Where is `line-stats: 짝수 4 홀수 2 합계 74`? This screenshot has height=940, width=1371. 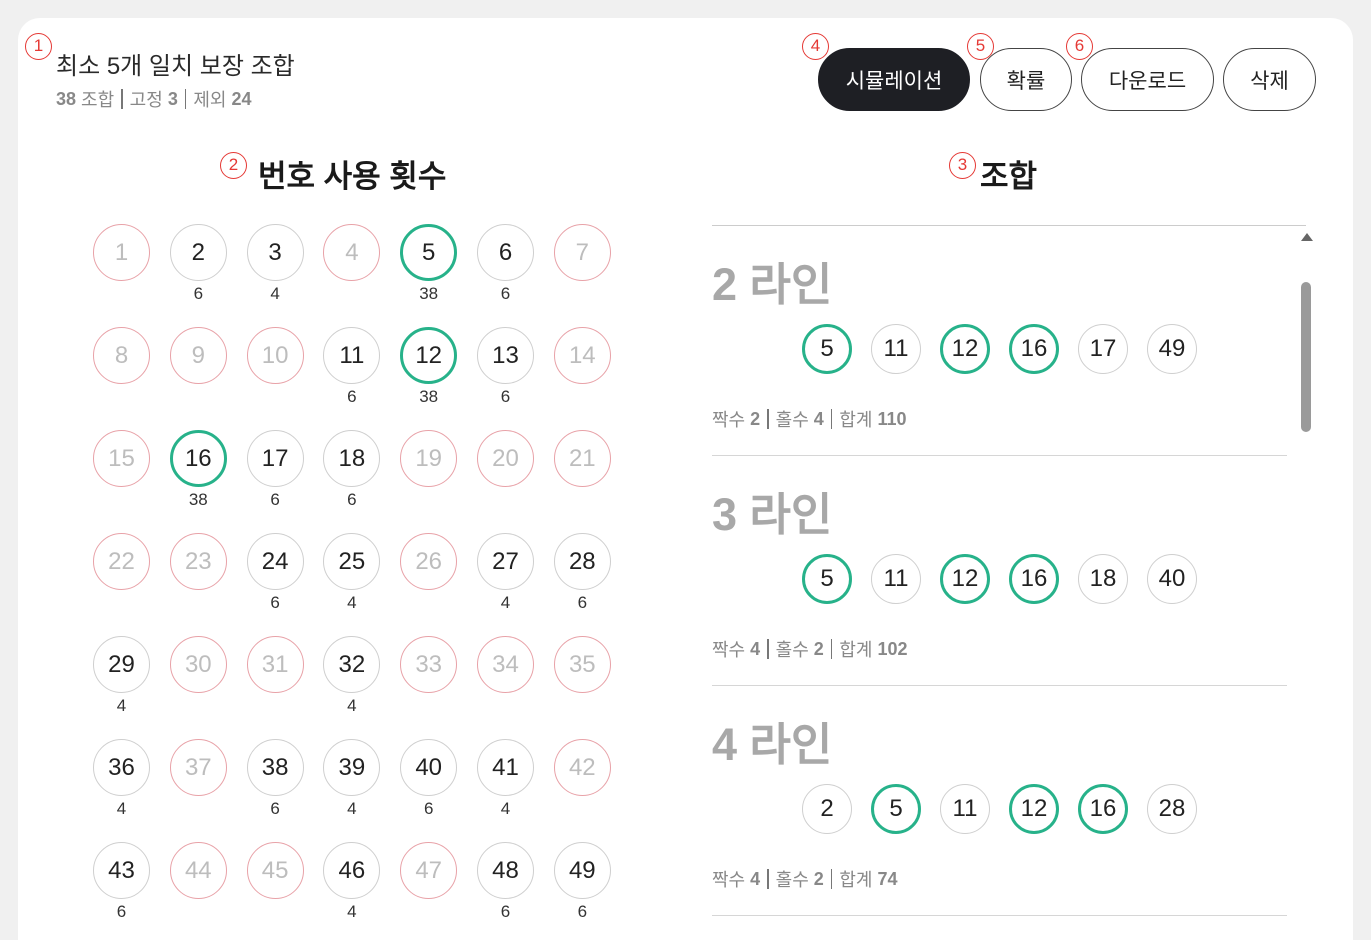 line-stats: 짝수 4 홀수 2 합계 74 is located at coordinates (804, 879).